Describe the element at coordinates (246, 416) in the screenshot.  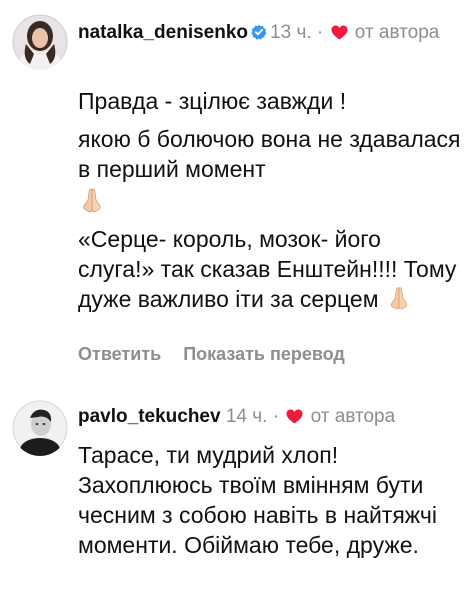
I see `comment-time: 14 ч.` at that location.